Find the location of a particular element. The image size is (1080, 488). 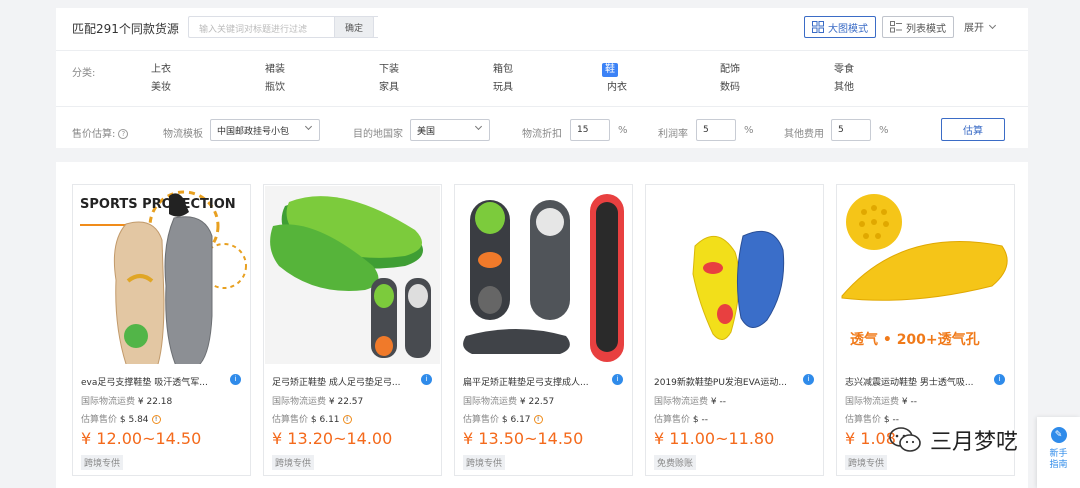

watermark-text: 三月梦呓 is located at coordinates (974, 442).